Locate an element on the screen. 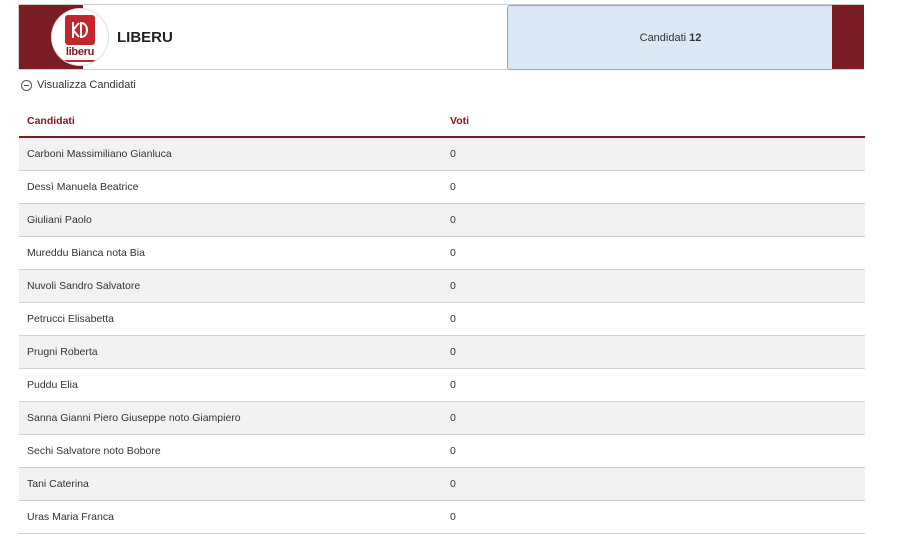 This screenshot has width=908, height=548. candidate-name: Giuliani Paolo is located at coordinates (230, 220).